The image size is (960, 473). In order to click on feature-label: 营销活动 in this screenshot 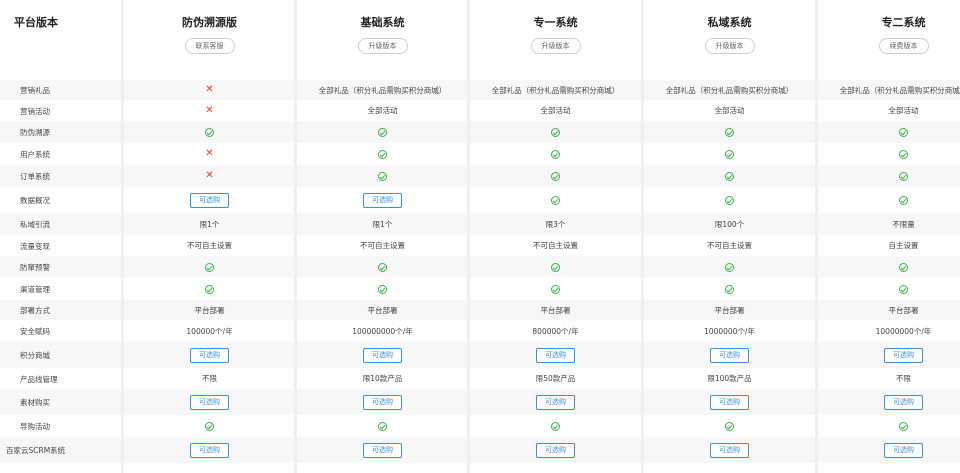, I will do `click(35, 111)`.